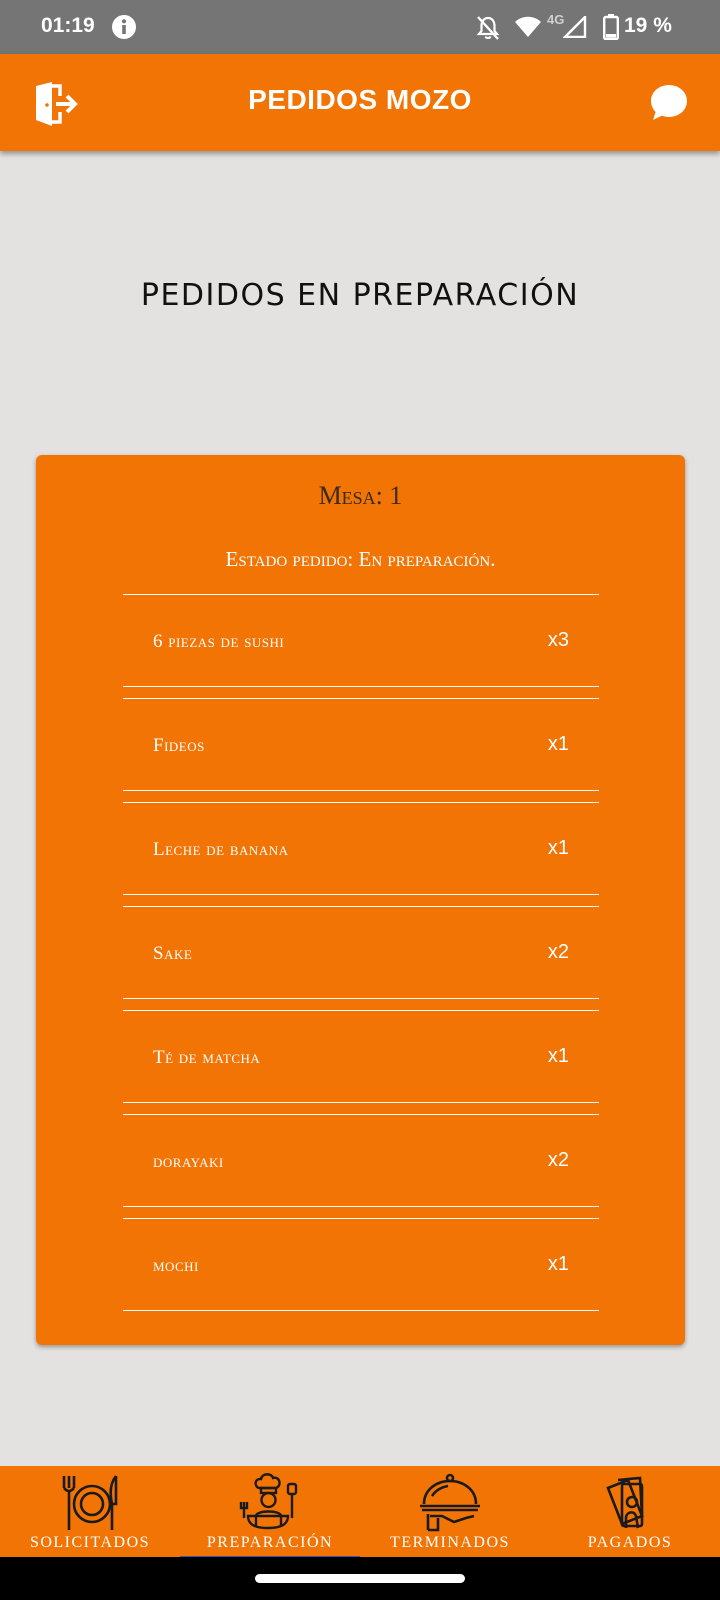 The image size is (720, 1600). I want to click on bell-off-icon, so click(488, 30).